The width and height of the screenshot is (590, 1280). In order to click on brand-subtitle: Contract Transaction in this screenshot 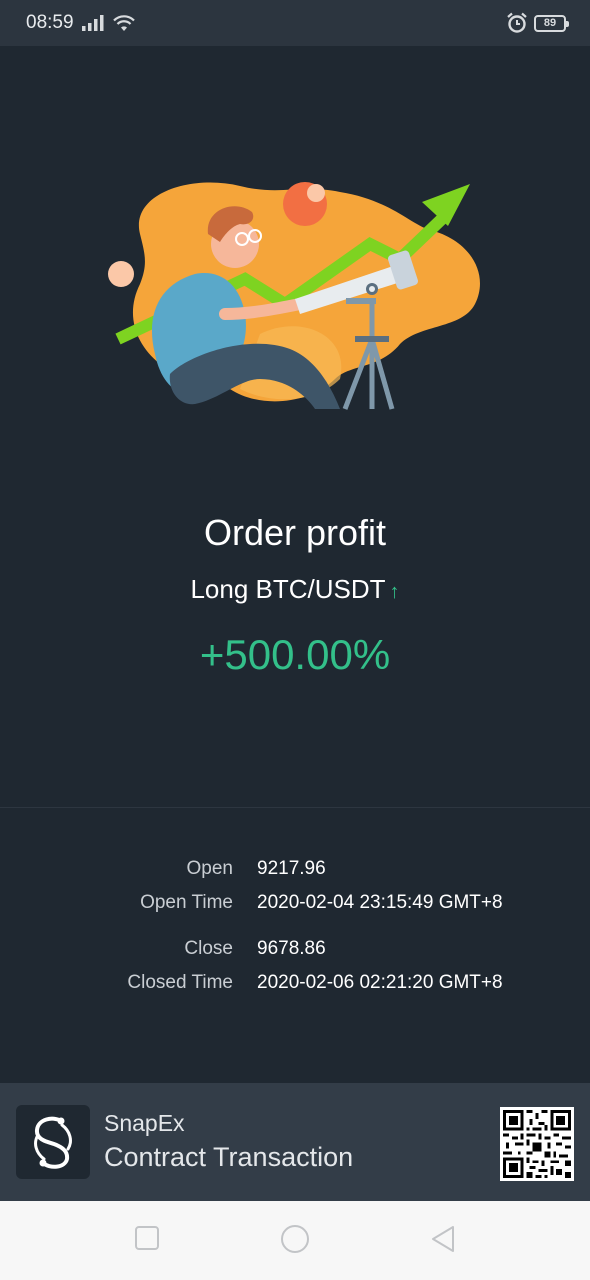, I will do `click(229, 1157)`.